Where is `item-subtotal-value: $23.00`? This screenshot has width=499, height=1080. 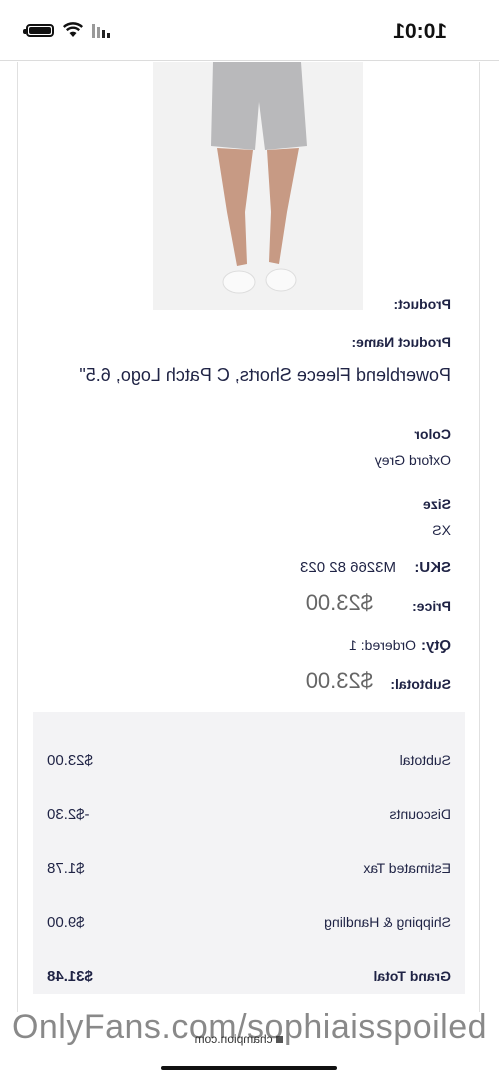 item-subtotal-value: $23.00 is located at coordinates (339, 680).